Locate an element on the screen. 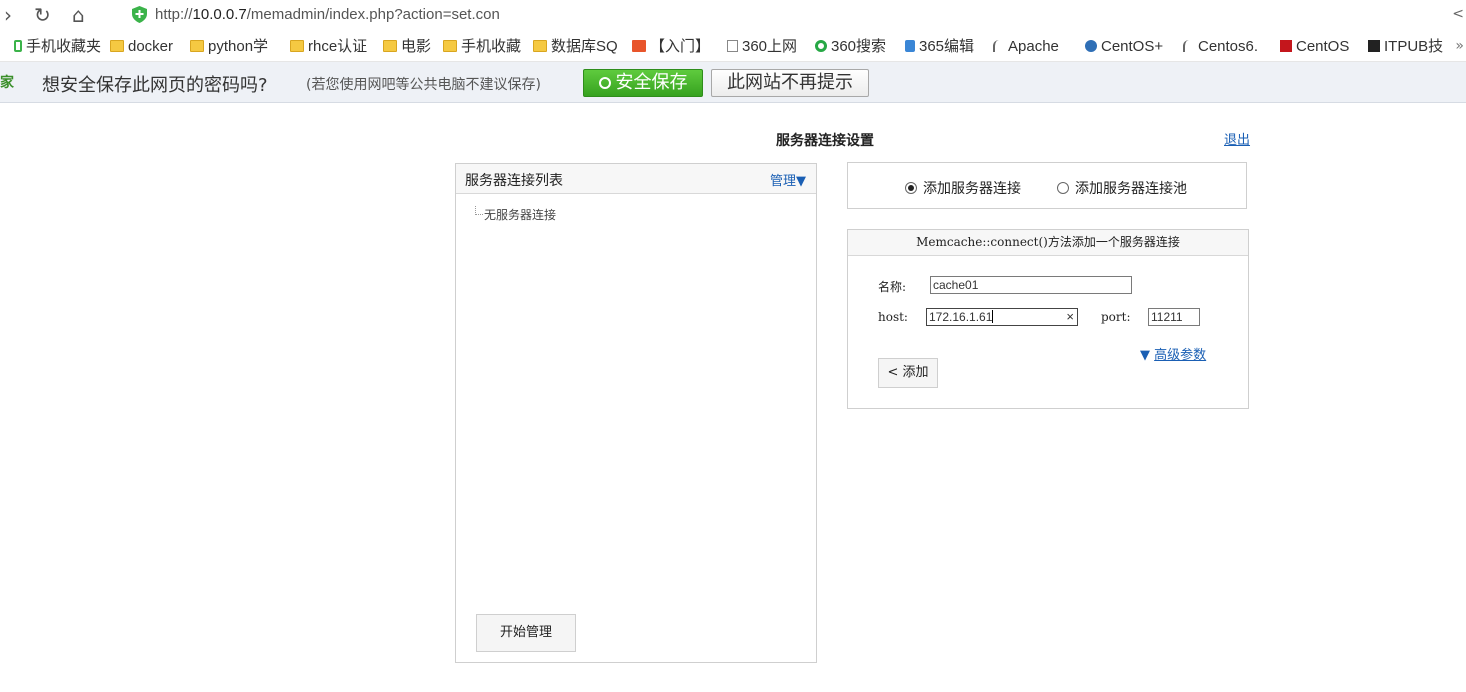  radio-unchecked-icon is located at coordinates (1063, 188).